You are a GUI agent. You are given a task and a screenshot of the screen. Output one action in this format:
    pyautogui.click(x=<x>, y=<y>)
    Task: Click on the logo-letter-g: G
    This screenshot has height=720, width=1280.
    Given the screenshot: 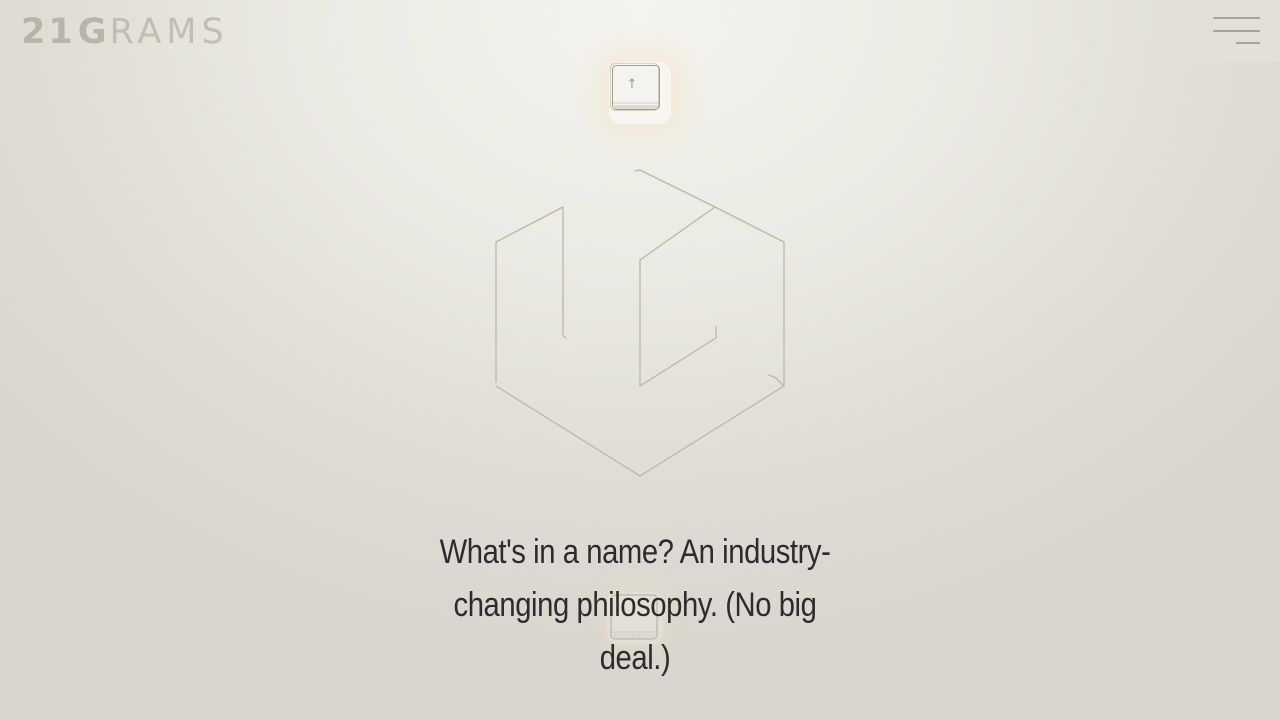 What is the action you would take?
    pyautogui.click(x=93, y=32)
    